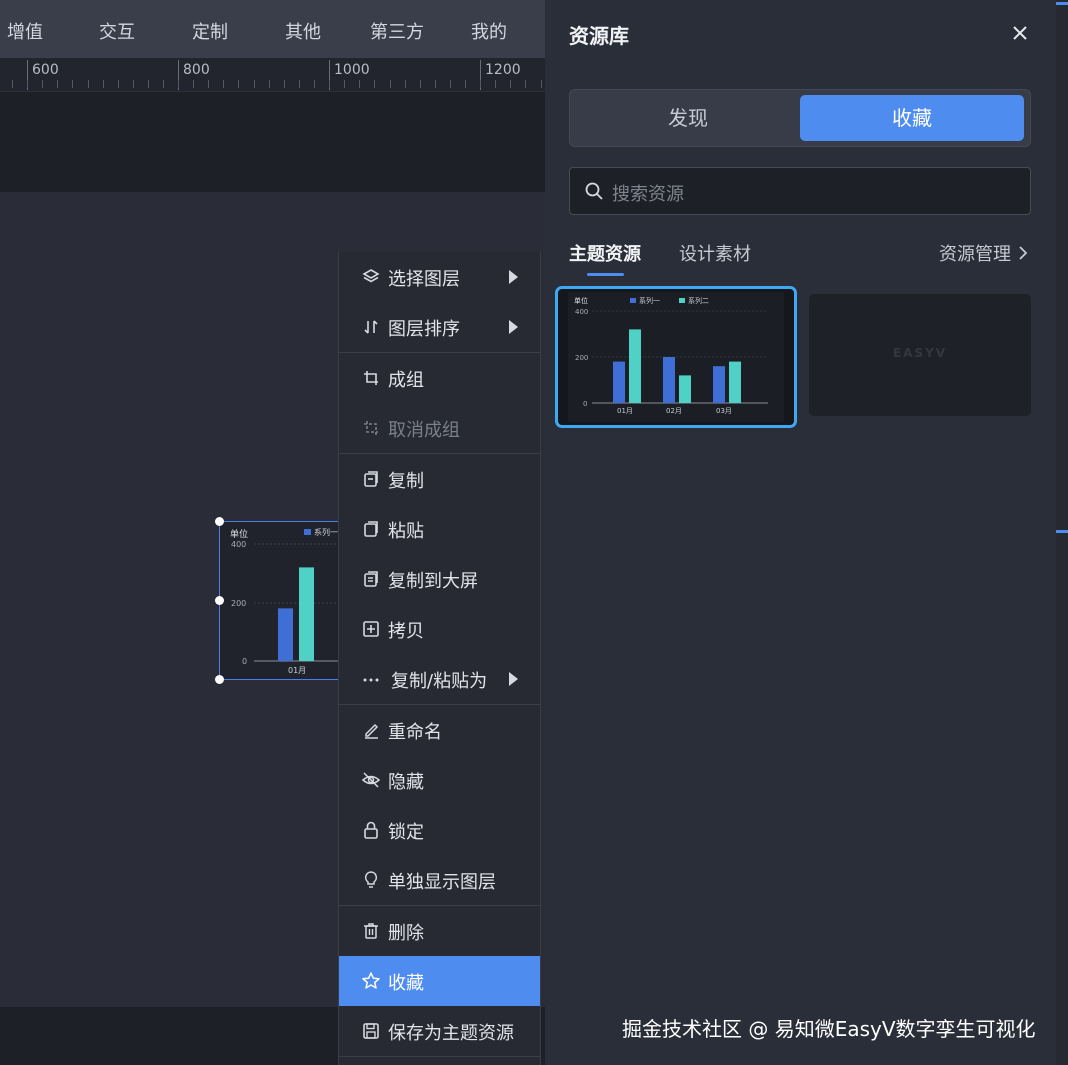 The image size is (1068, 1065). I want to click on segment-discover: 发现, so click(688, 118).